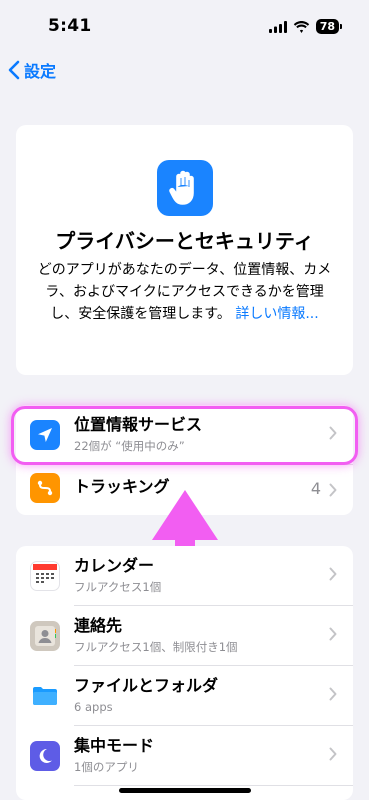 The width and height of the screenshot is (369, 800). Describe the element at coordinates (184, 25) in the screenshot. I see `status-bar: 5:41 78` at that location.